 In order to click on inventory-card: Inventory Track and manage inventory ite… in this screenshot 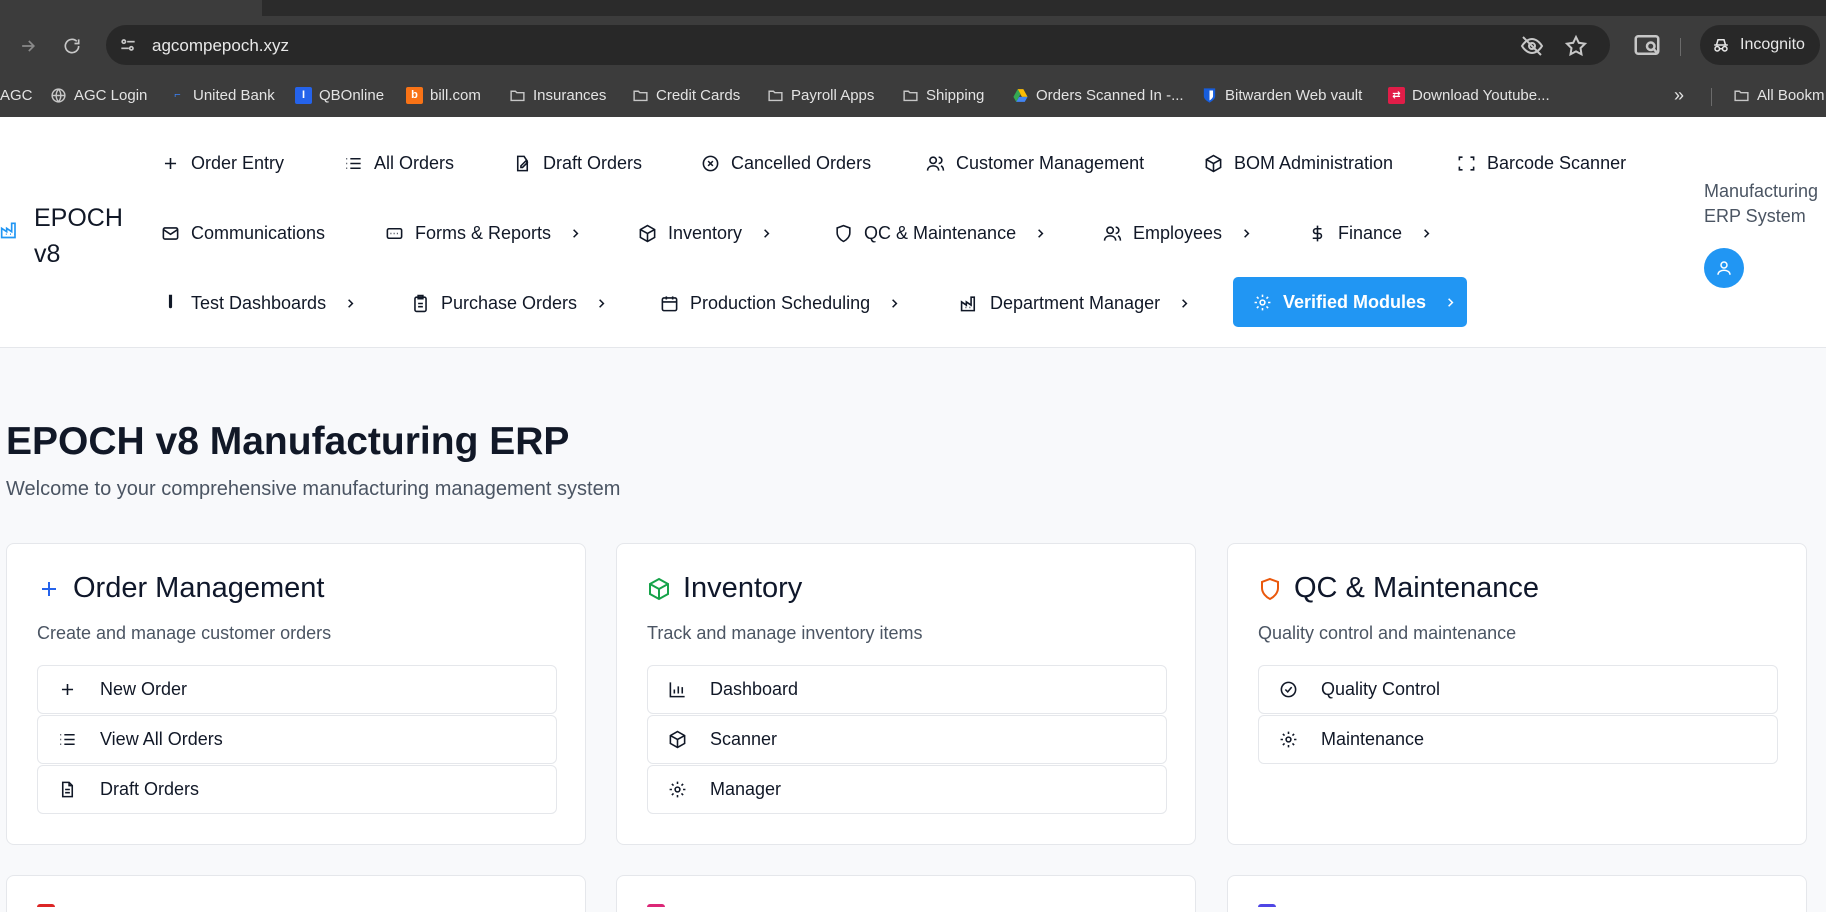, I will do `click(906, 694)`.